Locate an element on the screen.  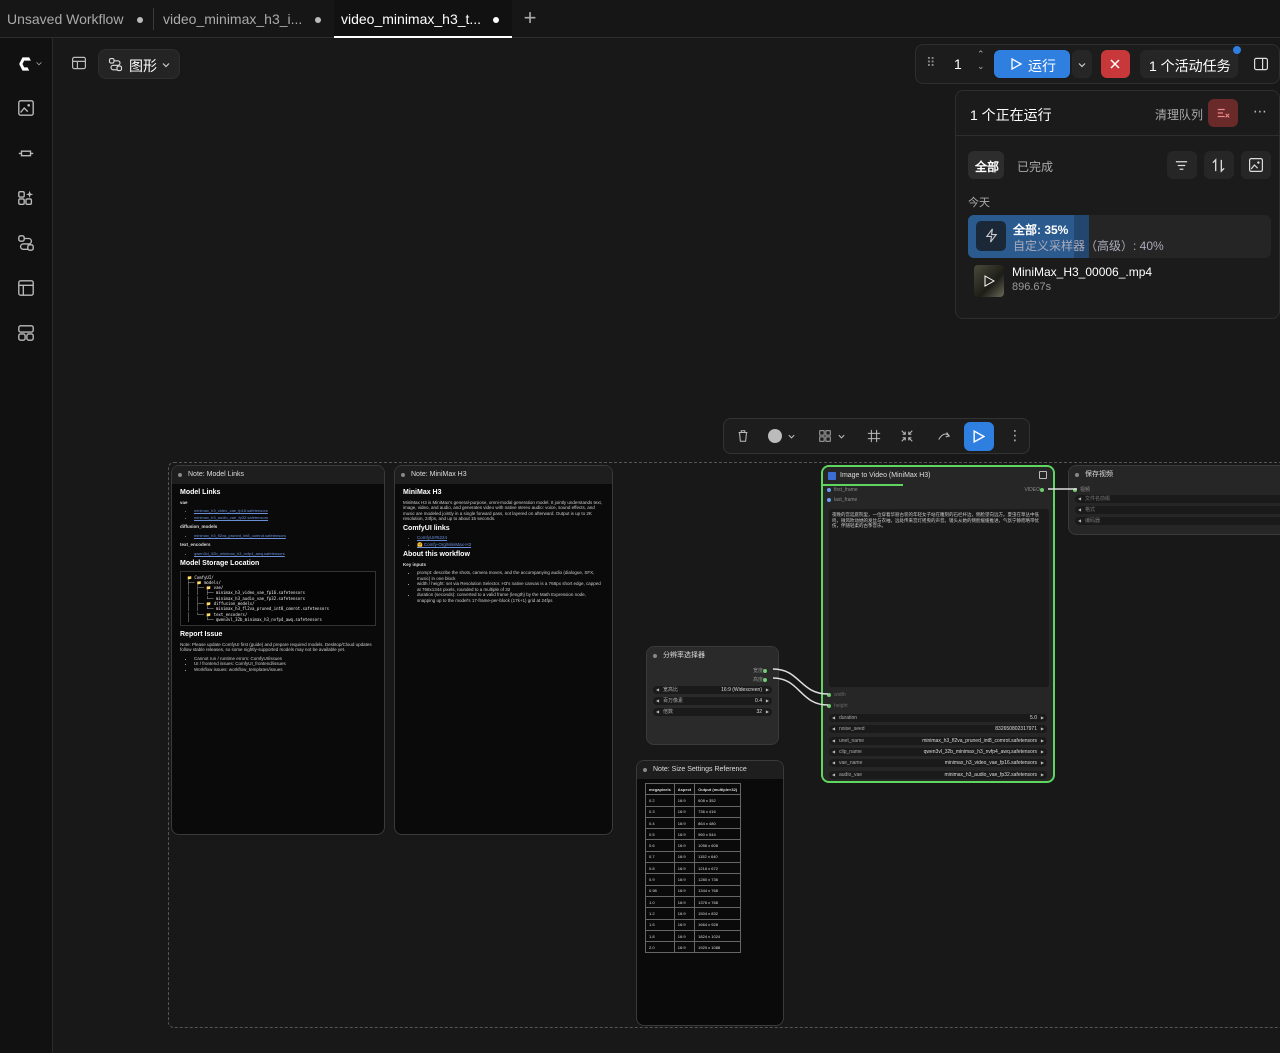
table-cell: 16:9 is located at coordinates (684, 947).